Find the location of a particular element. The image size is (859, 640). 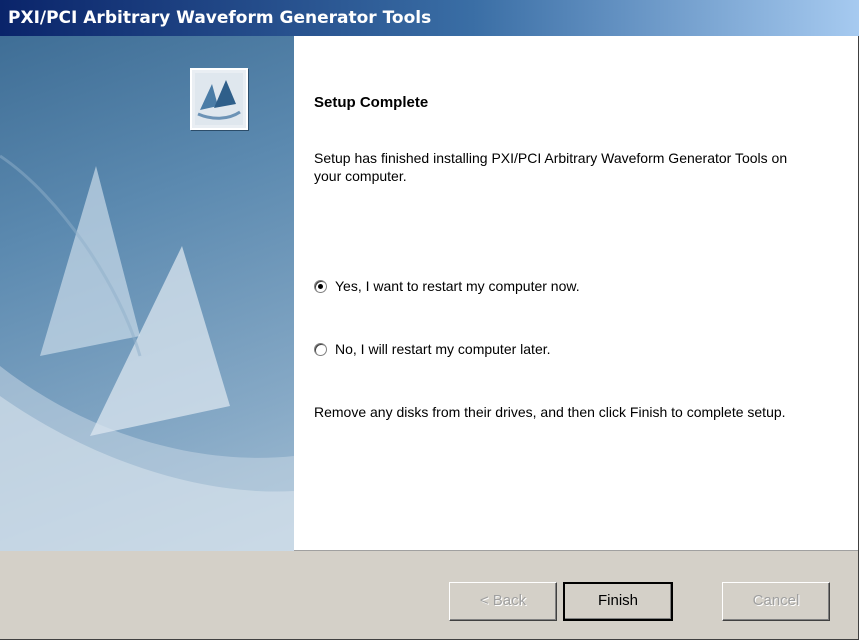

installer-logo-icon is located at coordinates (219, 99).